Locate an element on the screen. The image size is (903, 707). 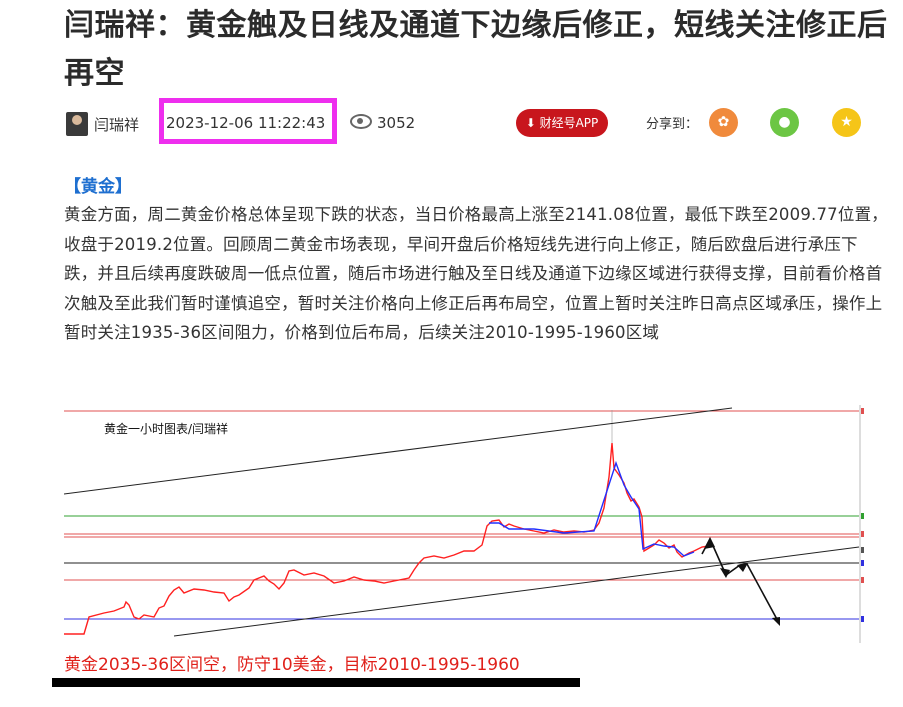
share-label: 分享到： is located at coordinates (672, 124).